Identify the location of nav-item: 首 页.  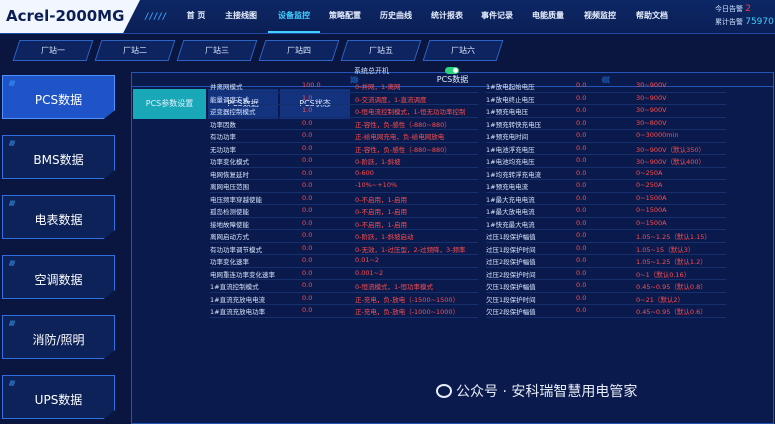
(196, 16).